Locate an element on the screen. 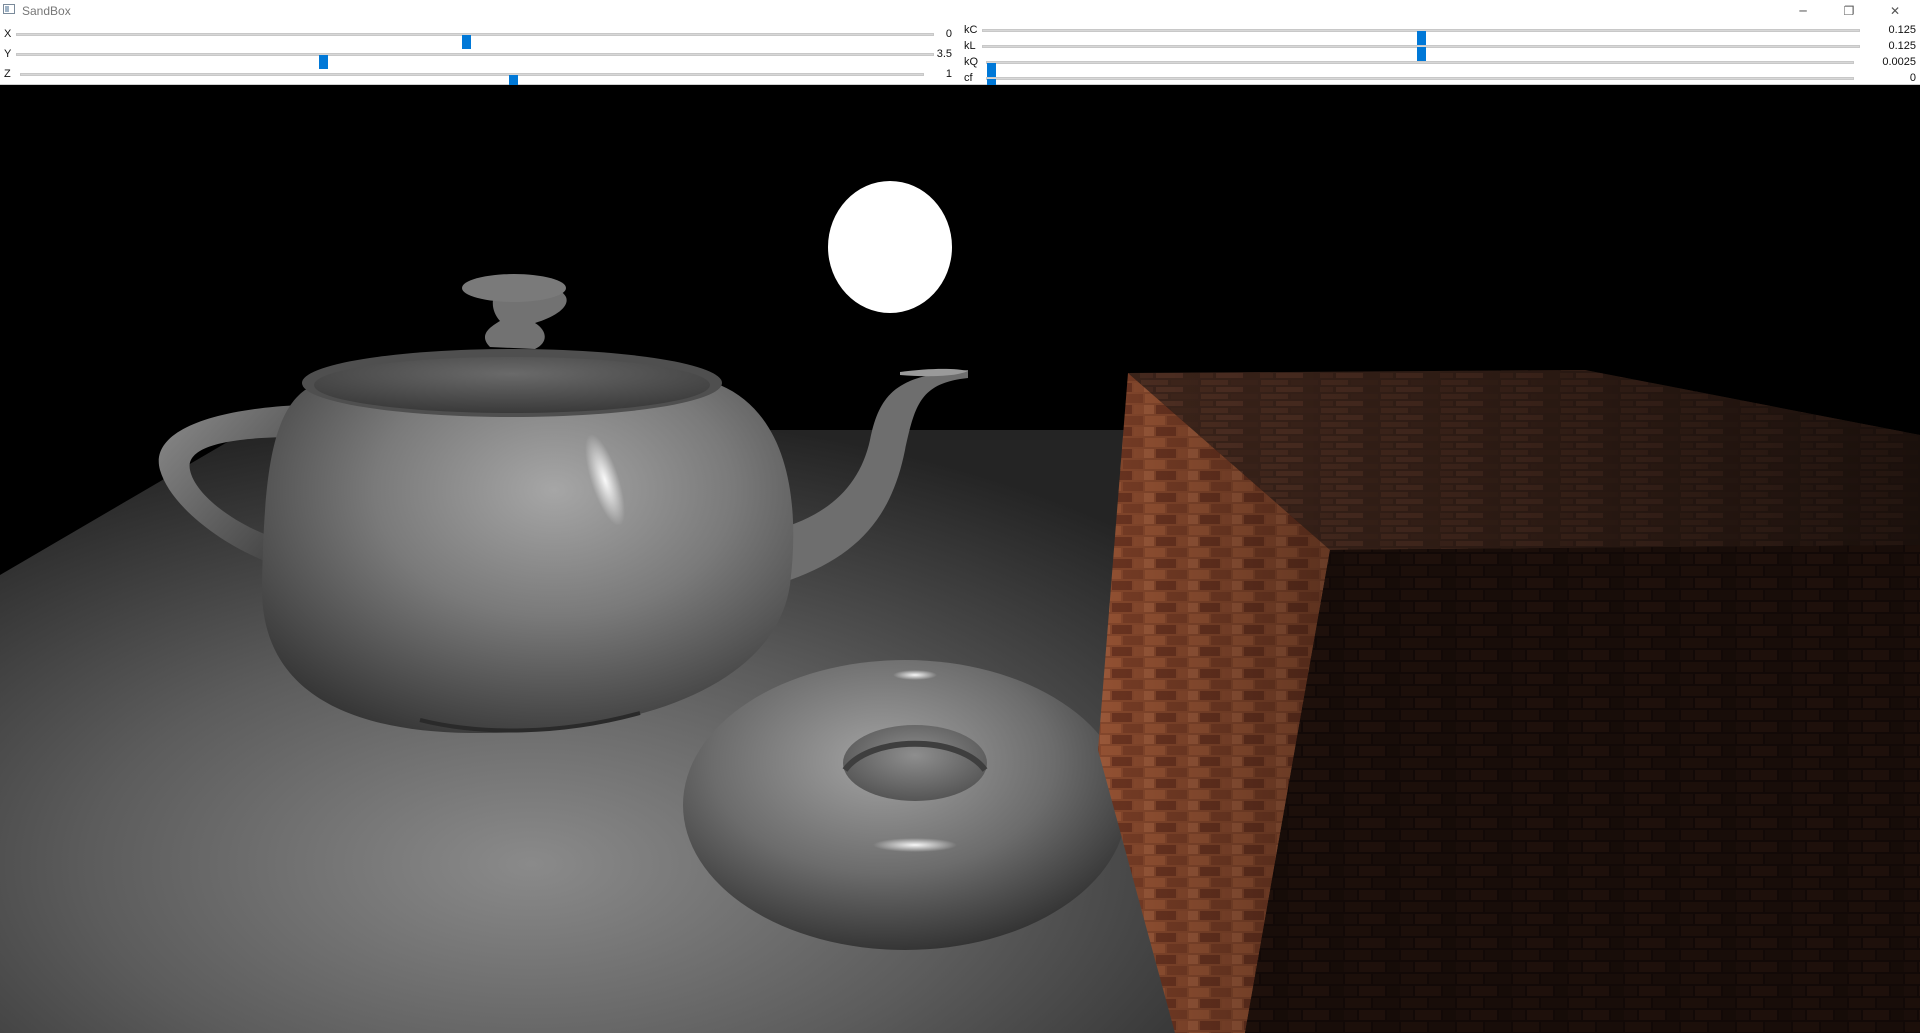  window-title: SandBox is located at coordinates (46, 11).